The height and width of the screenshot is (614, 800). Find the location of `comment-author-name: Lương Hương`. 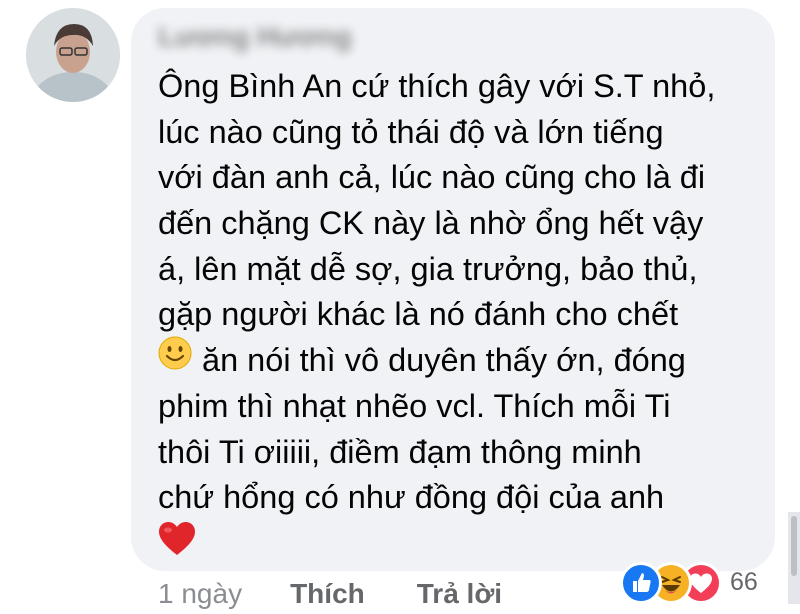

comment-author-name: Lương Hương is located at coordinates (256, 37).